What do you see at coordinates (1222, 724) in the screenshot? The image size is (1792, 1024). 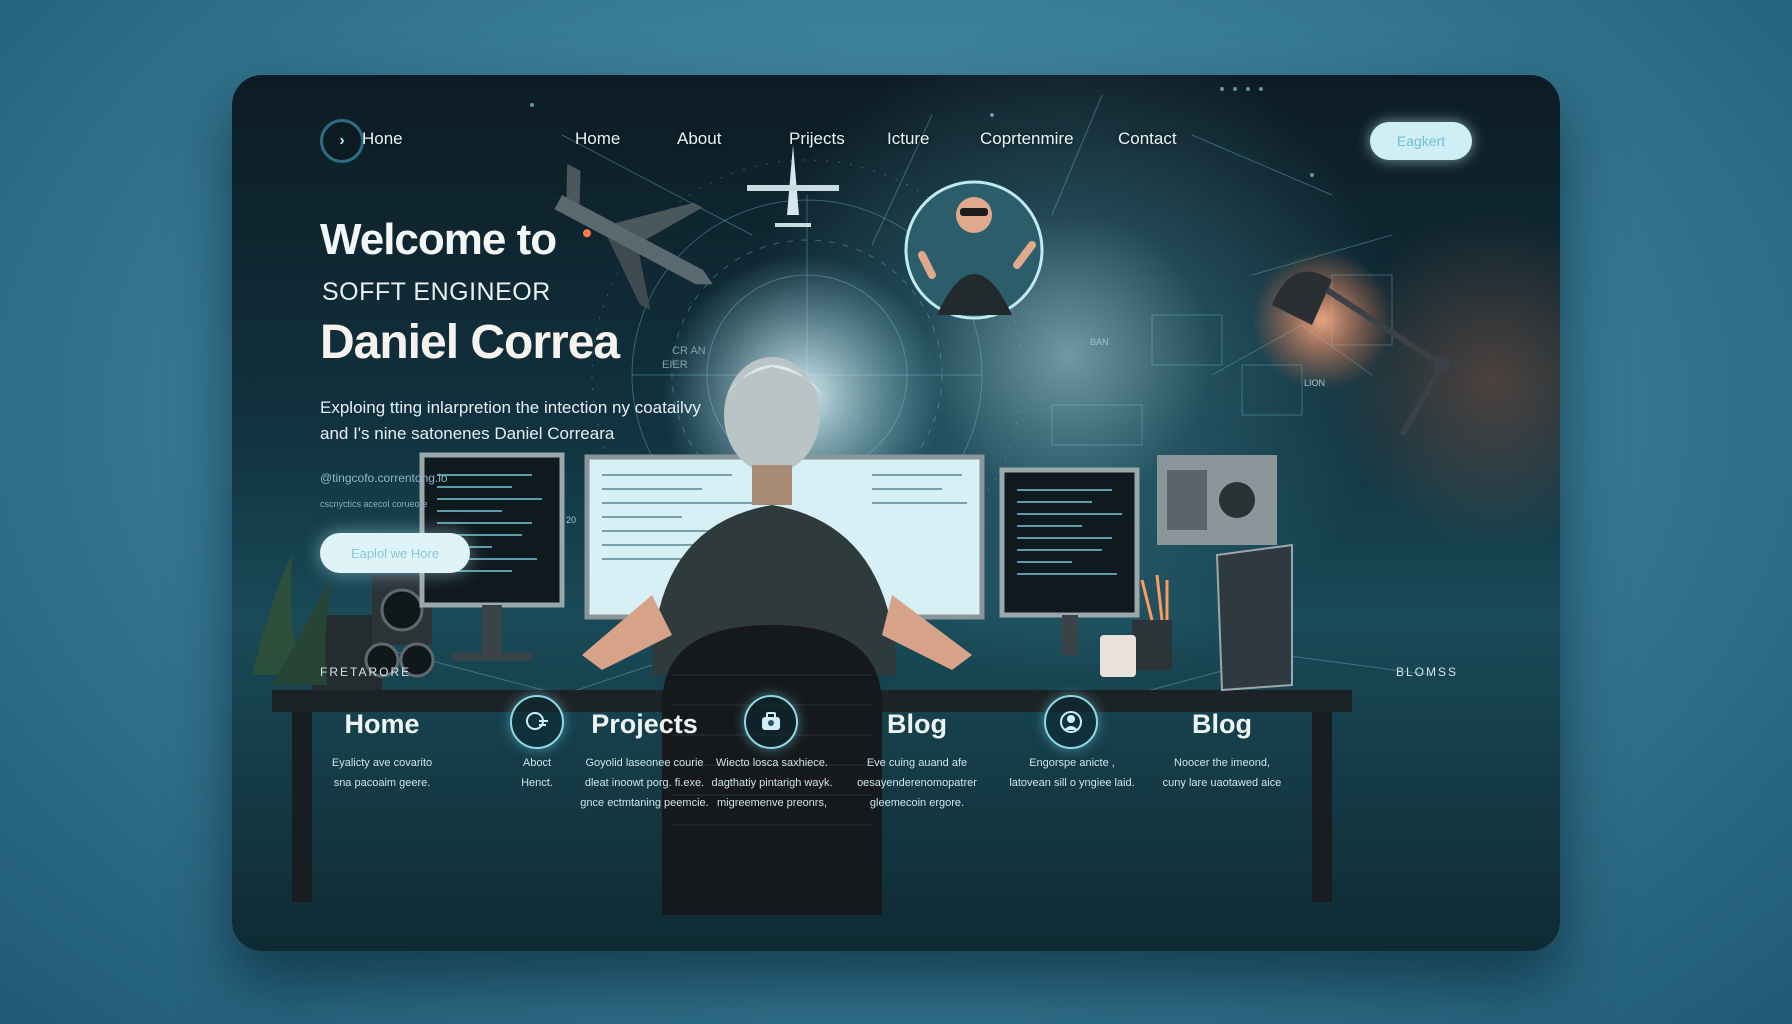 I see `feature-title-blog-2: Blog` at bounding box center [1222, 724].